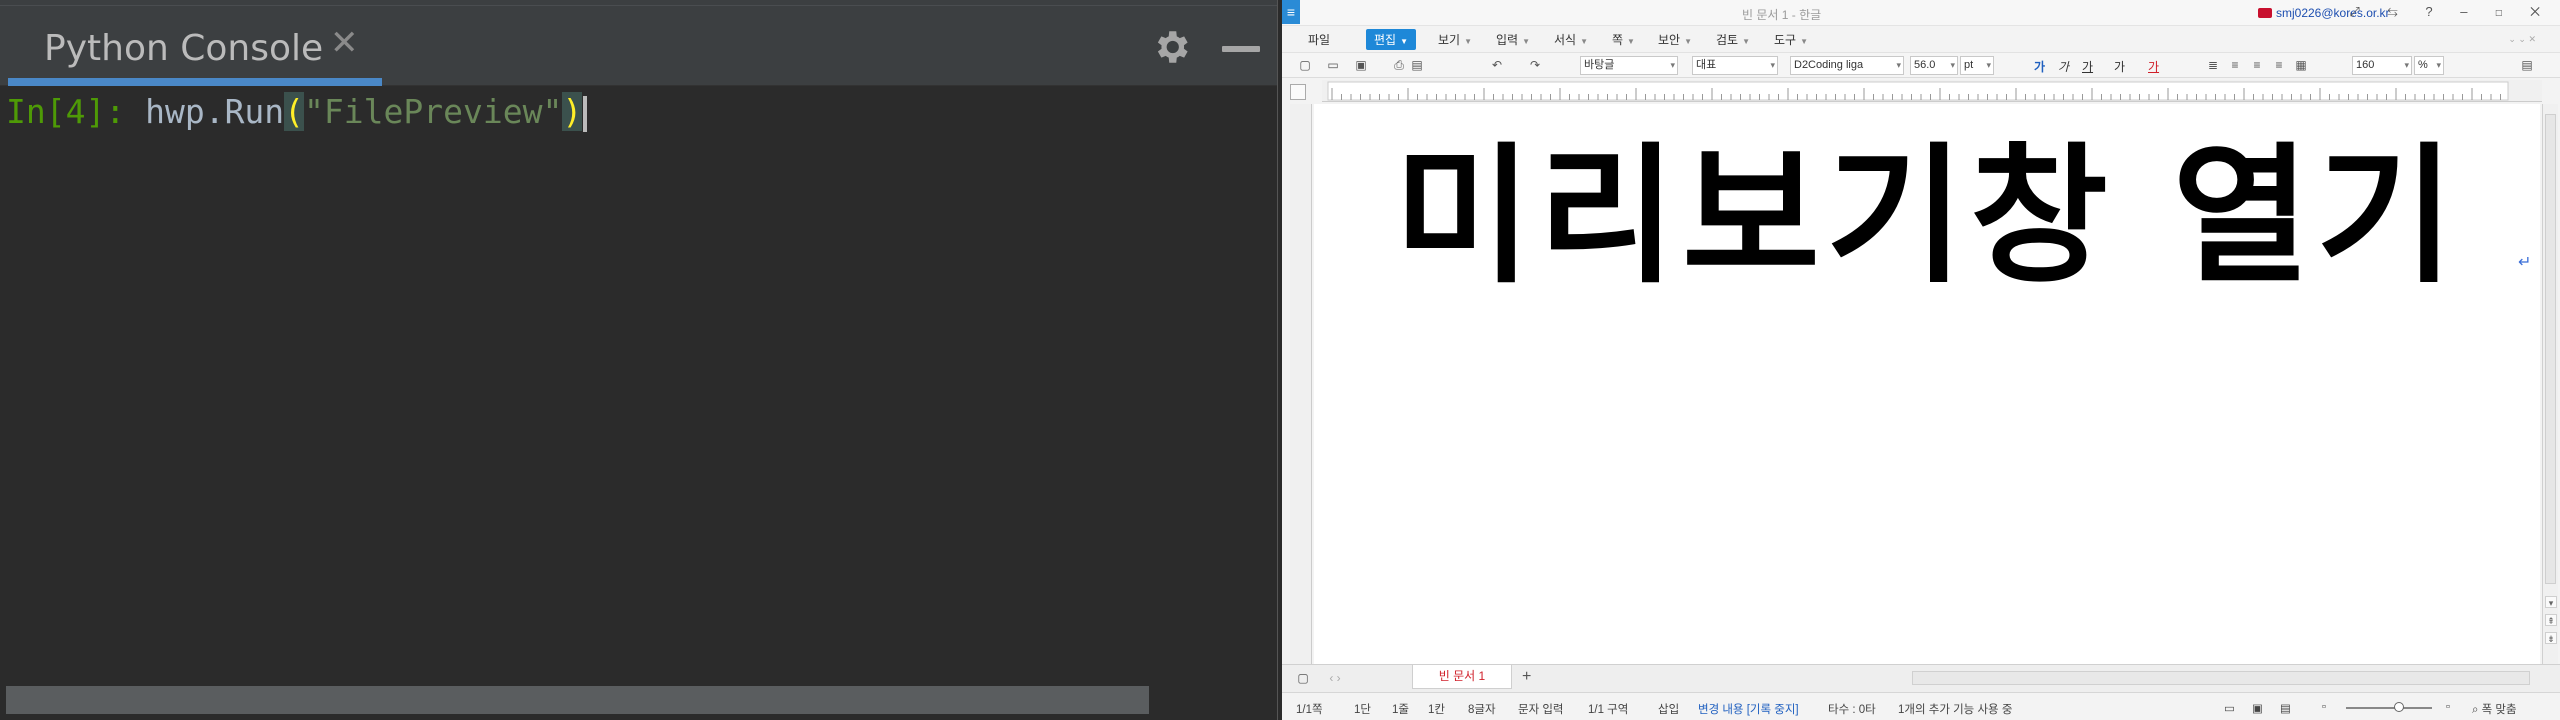  I want to click on page-up-icon: ⇞, so click(2551, 620).